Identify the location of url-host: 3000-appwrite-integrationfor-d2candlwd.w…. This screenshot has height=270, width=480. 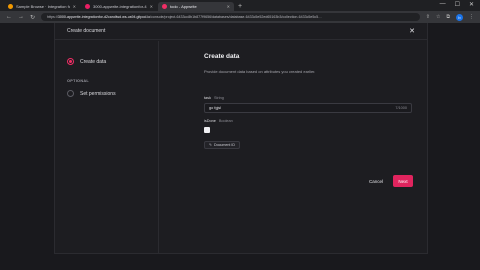
(104, 17).